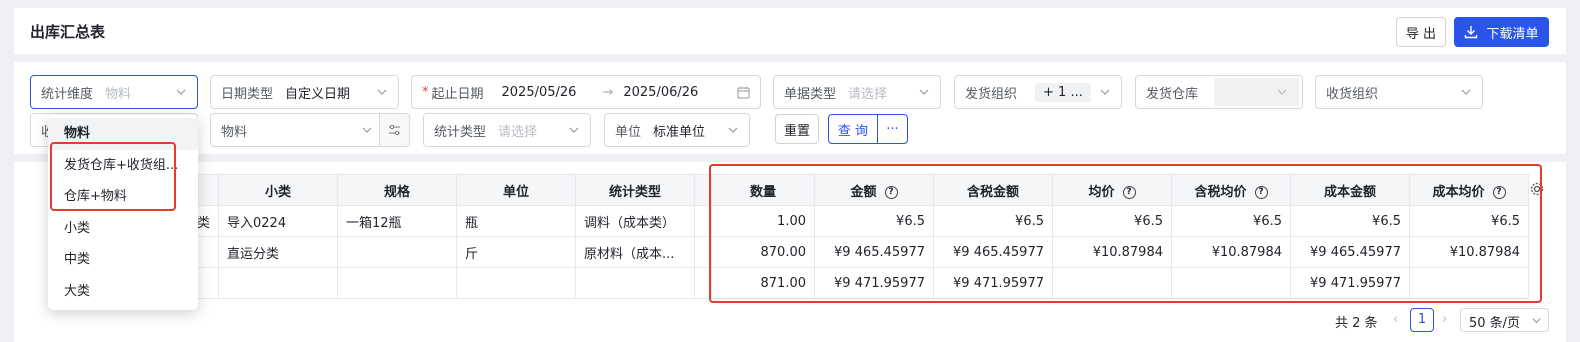  Describe the element at coordinates (67, 94) in the screenshot. I see `dimension-label: 统计维度` at that location.